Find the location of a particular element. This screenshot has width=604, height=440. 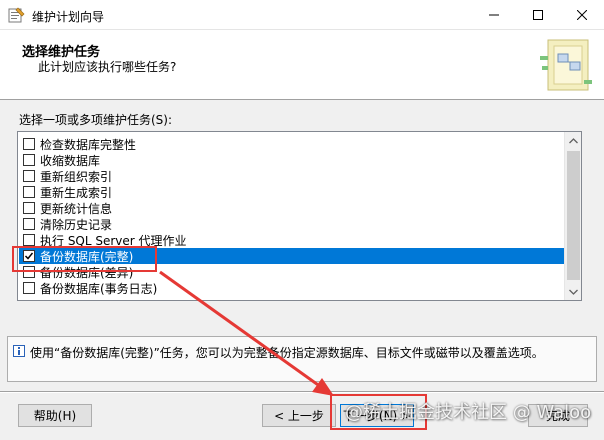

task-label: 执行 SQL Server 代理作业 is located at coordinates (113, 240).